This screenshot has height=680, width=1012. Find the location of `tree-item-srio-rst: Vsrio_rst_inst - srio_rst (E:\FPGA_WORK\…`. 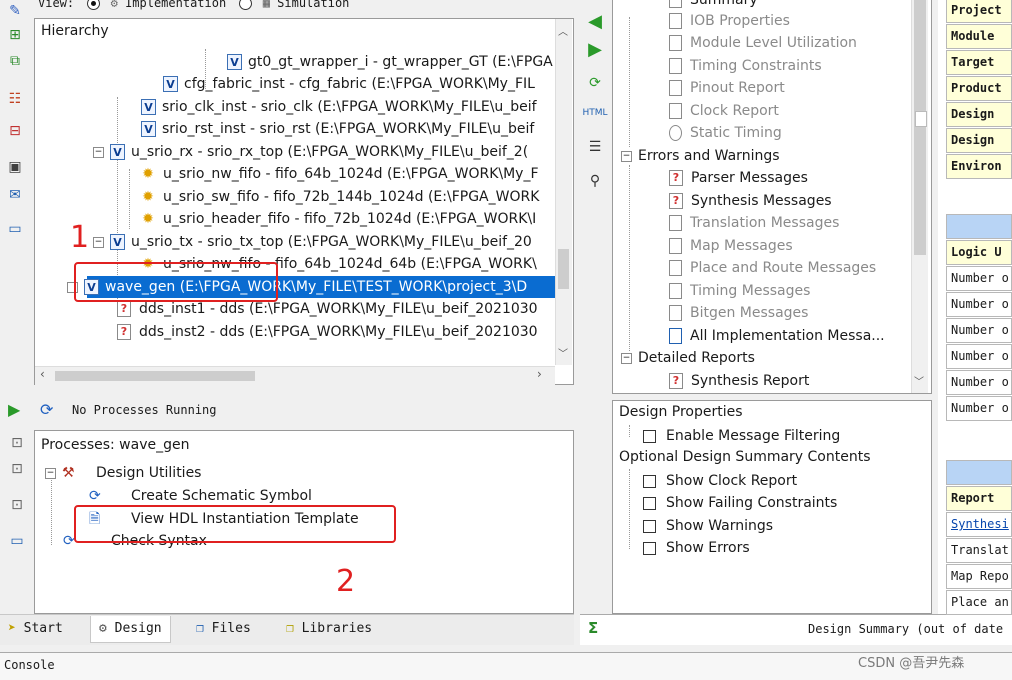

tree-item-srio-rst: Vsrio_rst_inst - srio_rst (E:\FPGA_WORK\… is located at coordinates (337, 129).